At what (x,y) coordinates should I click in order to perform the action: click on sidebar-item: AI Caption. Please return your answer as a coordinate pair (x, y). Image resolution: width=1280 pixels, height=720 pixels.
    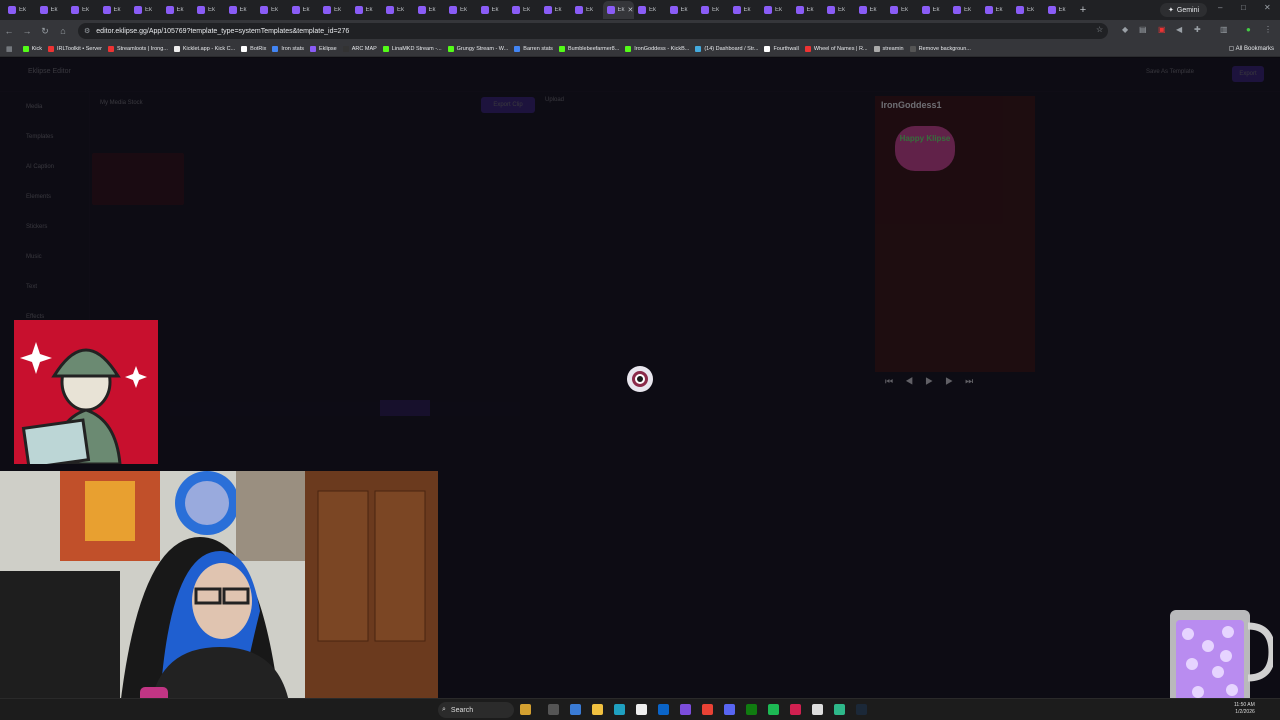
    Looking at the image, I should click on (40, 167).